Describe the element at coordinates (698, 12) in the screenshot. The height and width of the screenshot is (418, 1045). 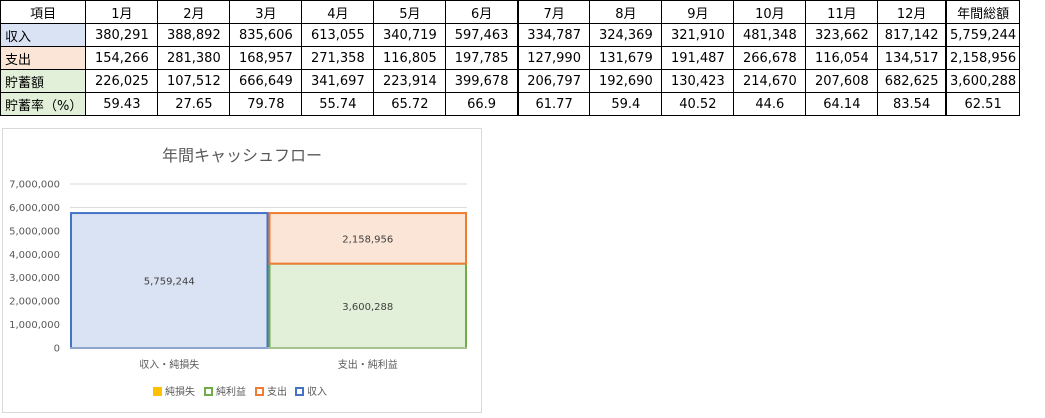
I see `header-cell: 9月` at that location.